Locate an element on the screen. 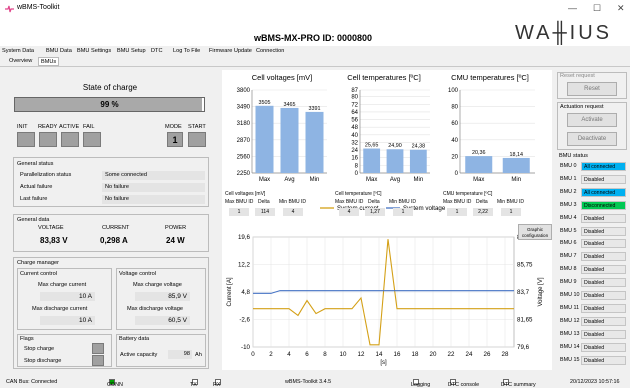 The width and height of the screenshot is (630, 388). chart2-title: Cell temperatures [ºC] is located at coordinates (384, 77).